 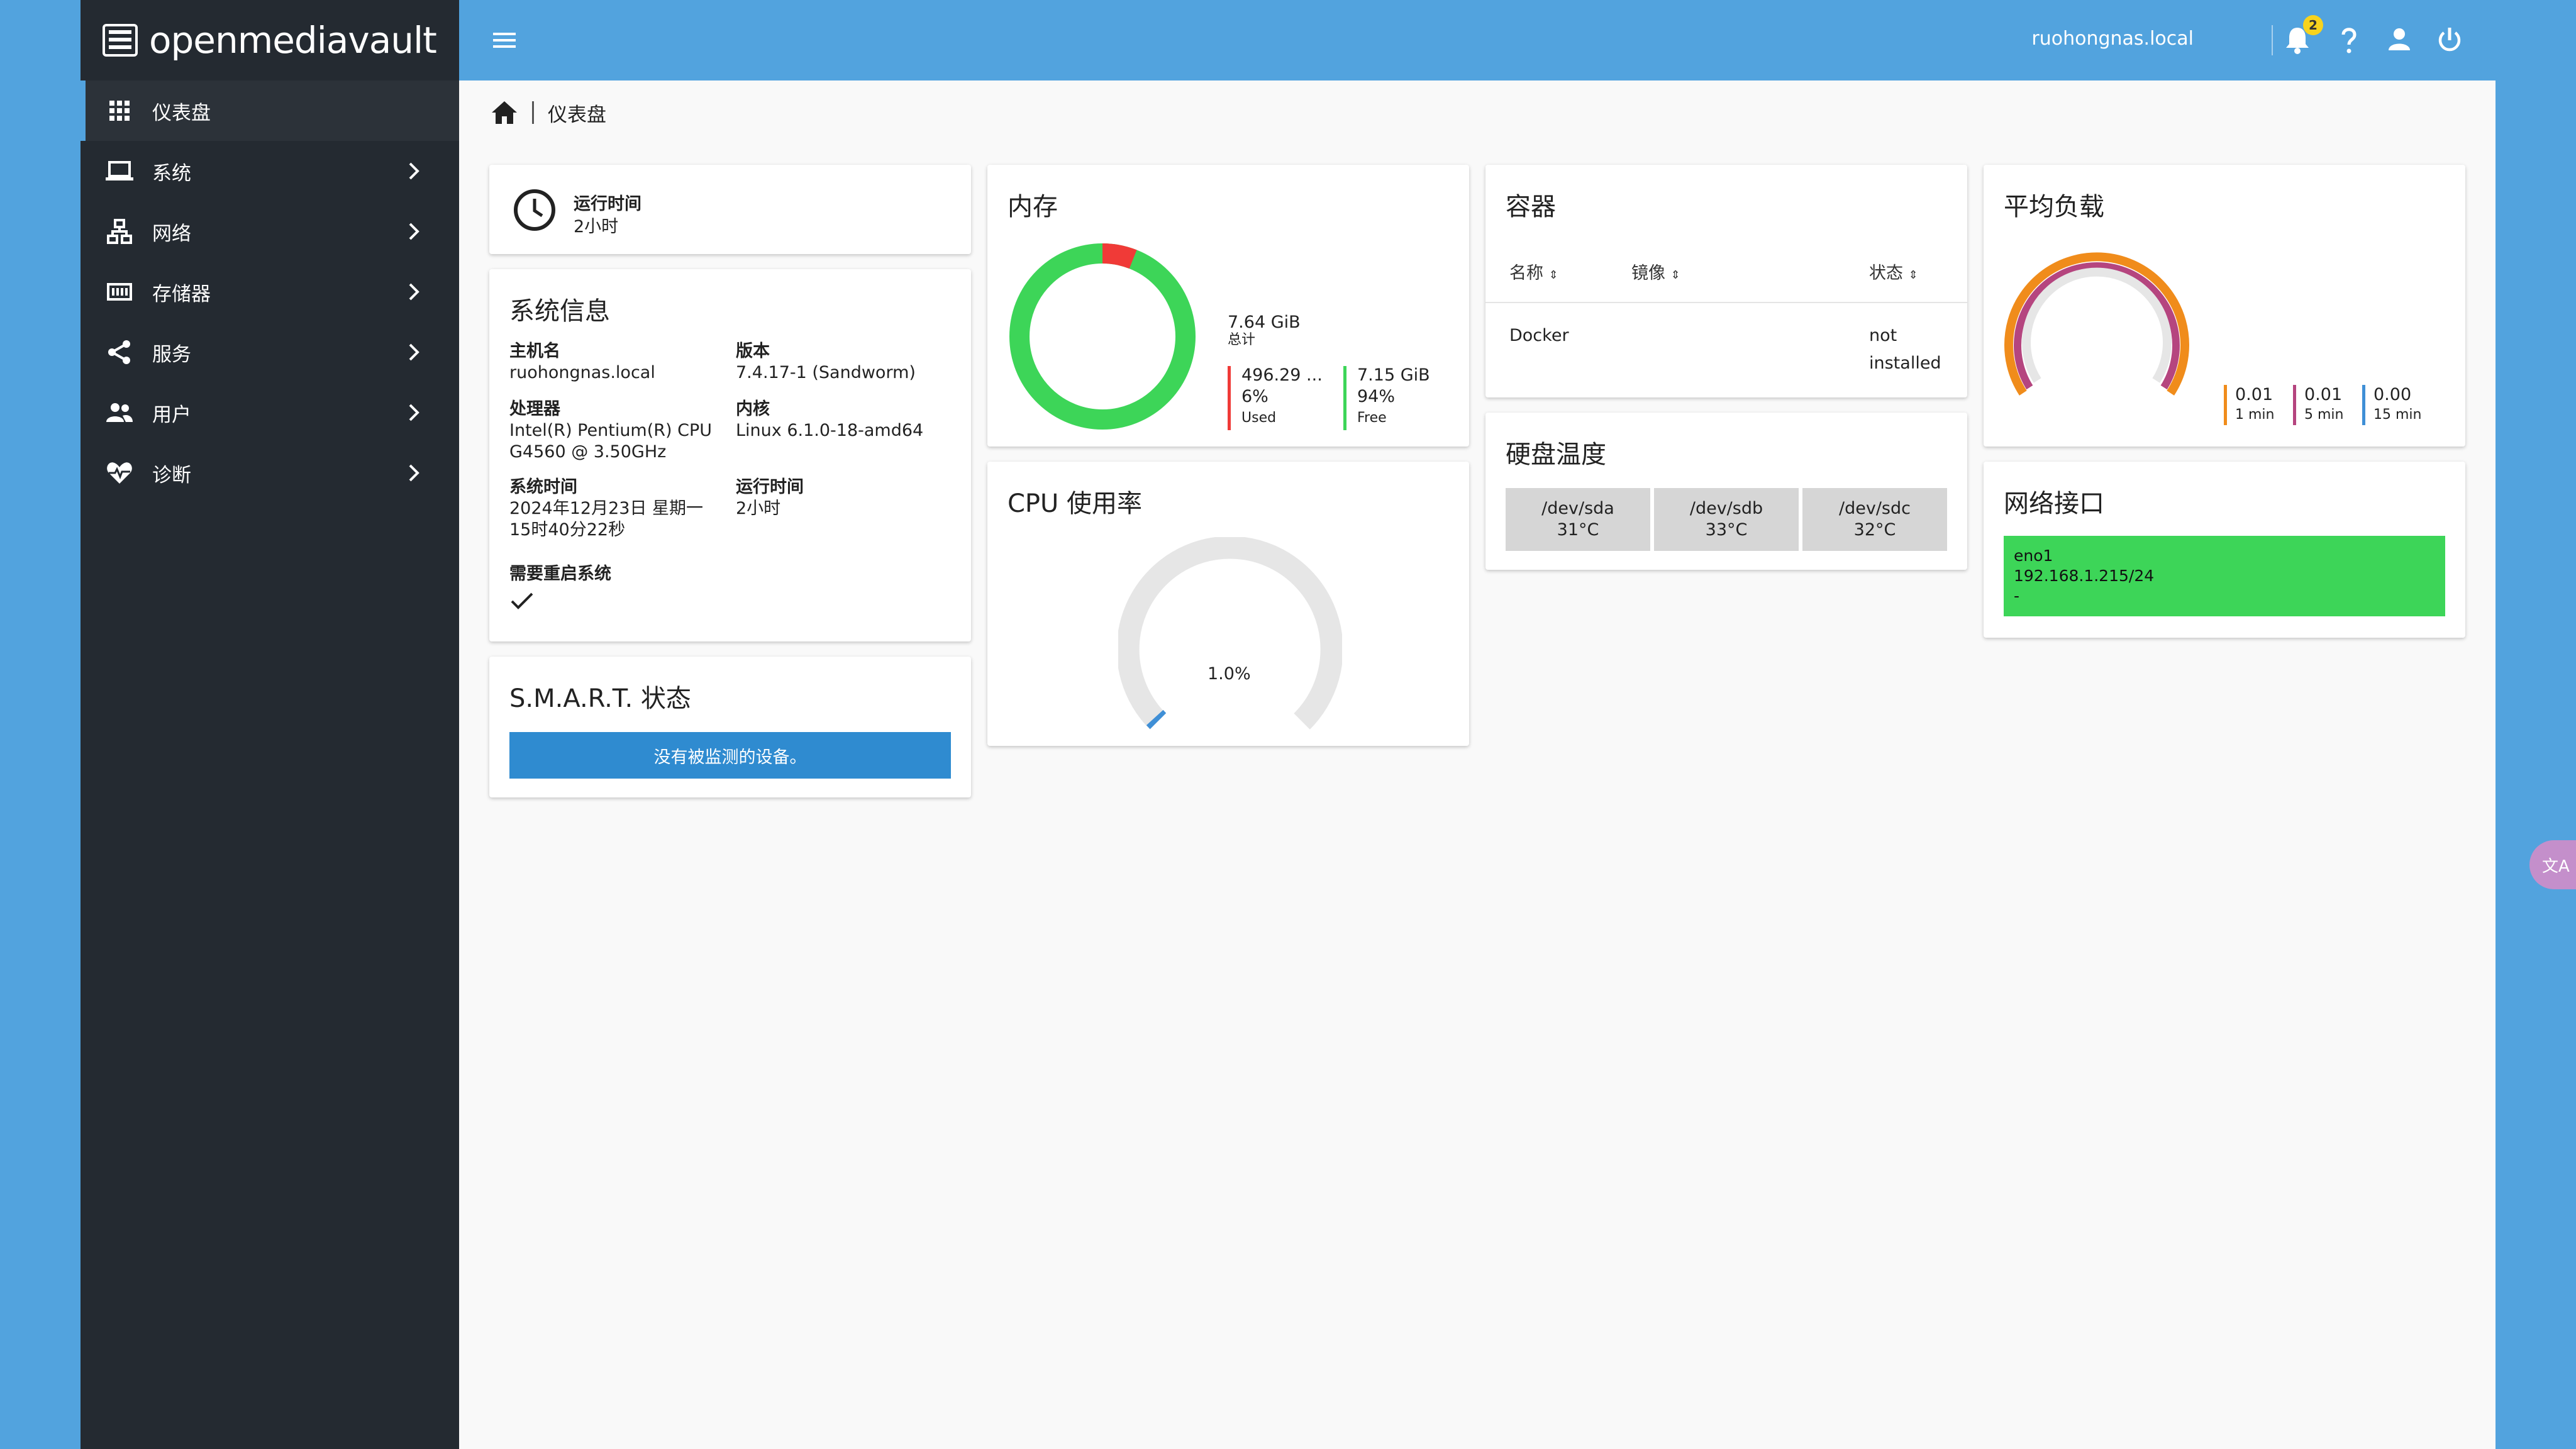 I want to click on memory-free-pct: 94%, so click(x=1376, y=396).